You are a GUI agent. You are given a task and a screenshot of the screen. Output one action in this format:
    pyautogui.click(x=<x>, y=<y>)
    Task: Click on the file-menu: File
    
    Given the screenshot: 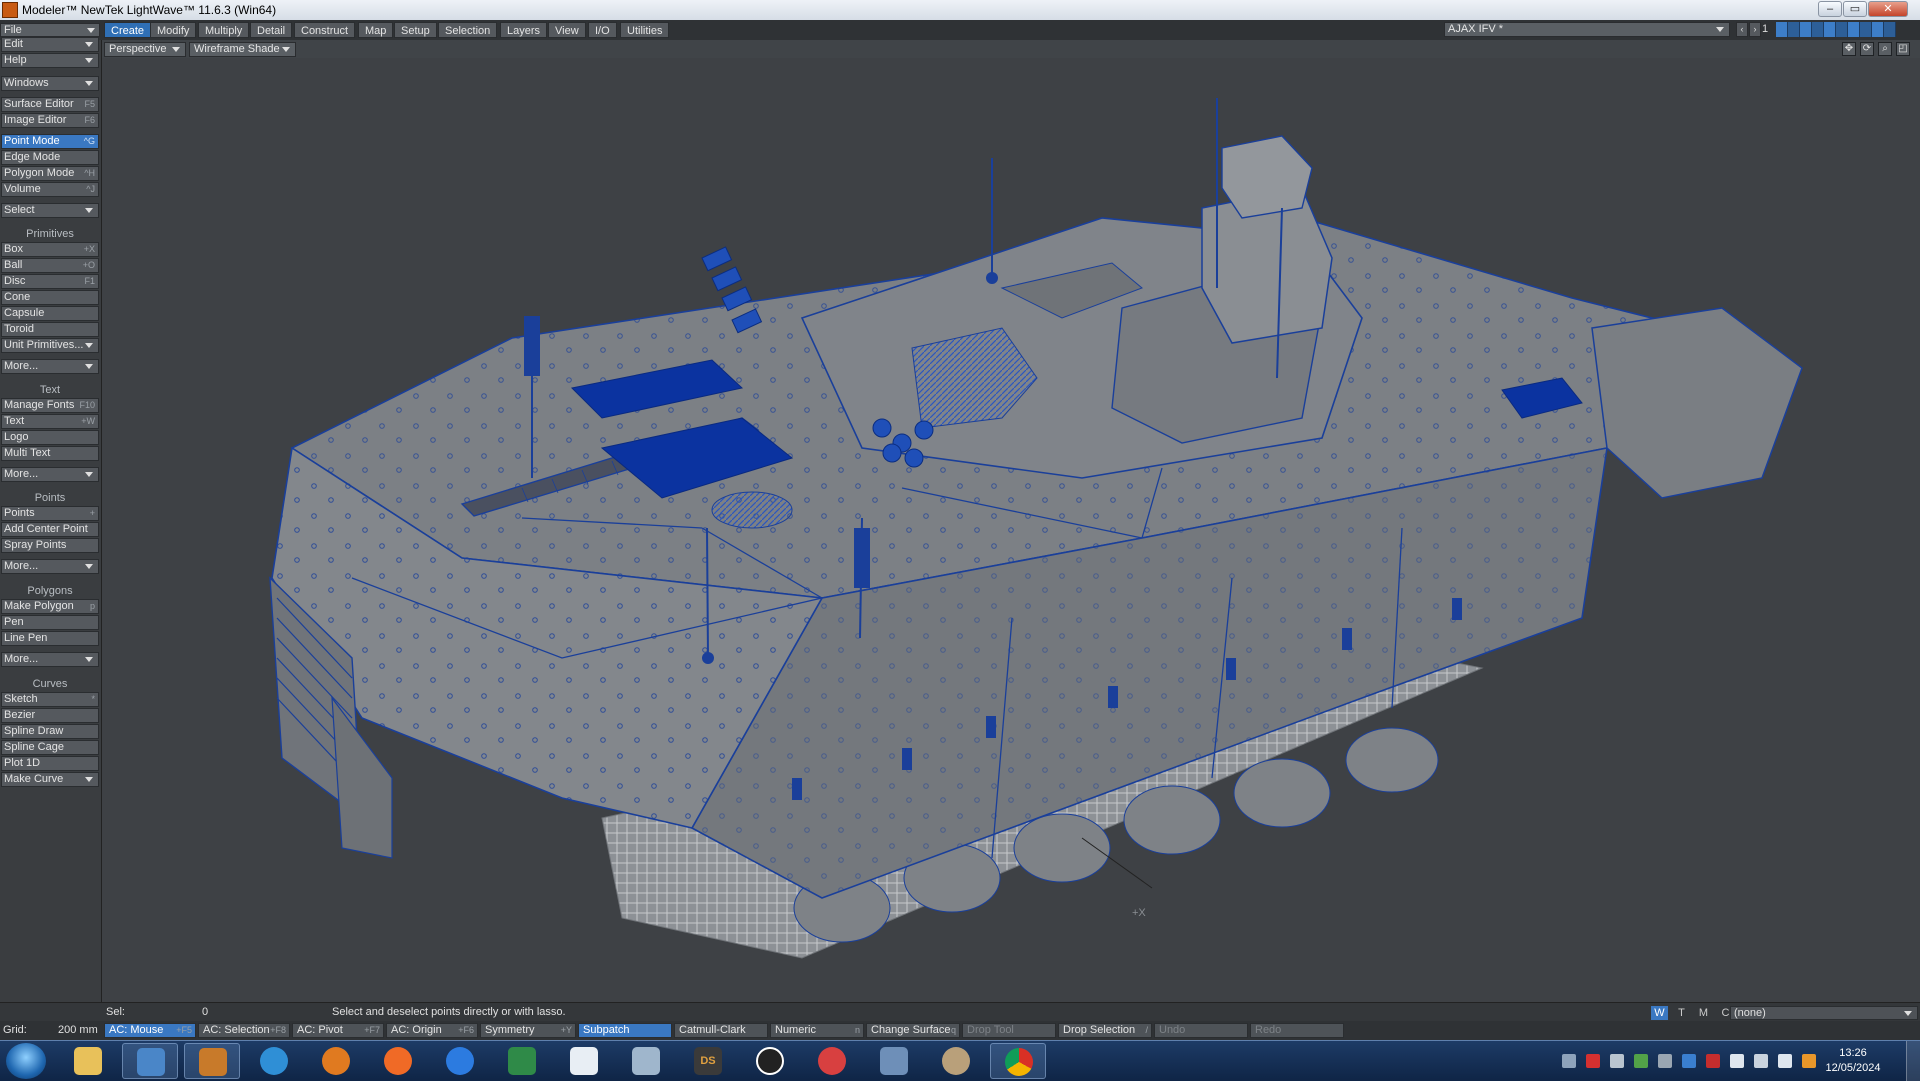 What is the action you would take?
    pyautogui.click(x=50, y=30)
    